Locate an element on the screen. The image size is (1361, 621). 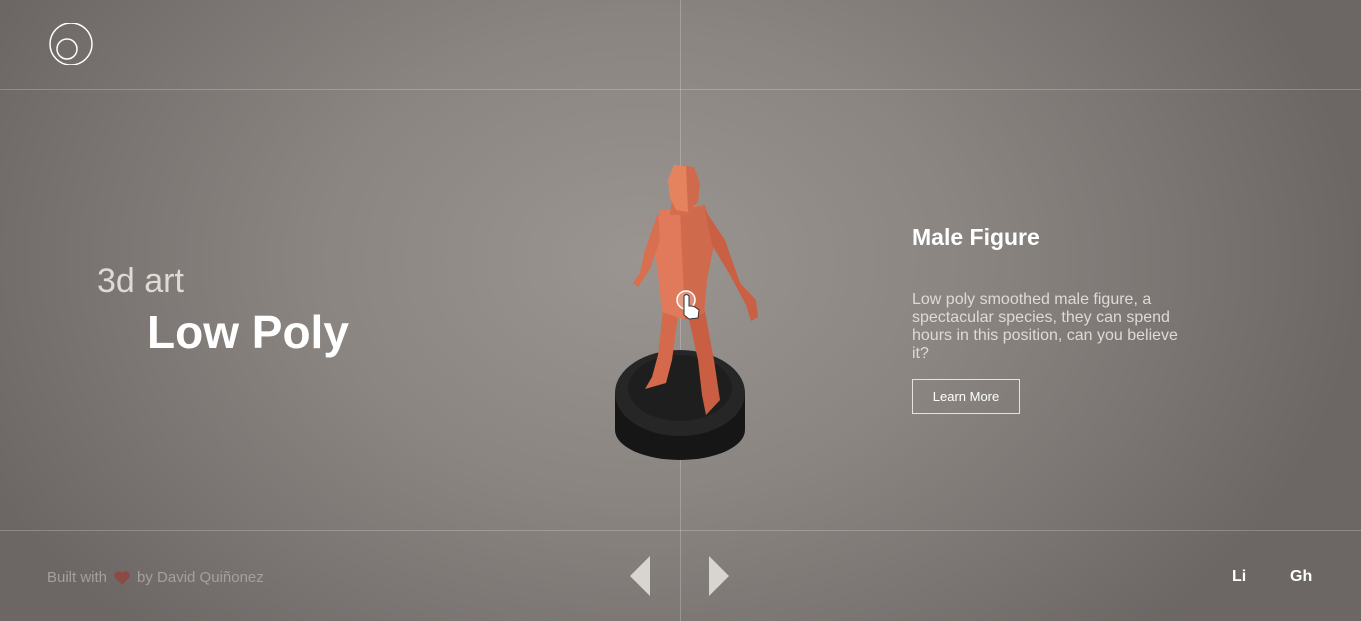
learn-more-button: Learn More is located at coordinates (966, 396).